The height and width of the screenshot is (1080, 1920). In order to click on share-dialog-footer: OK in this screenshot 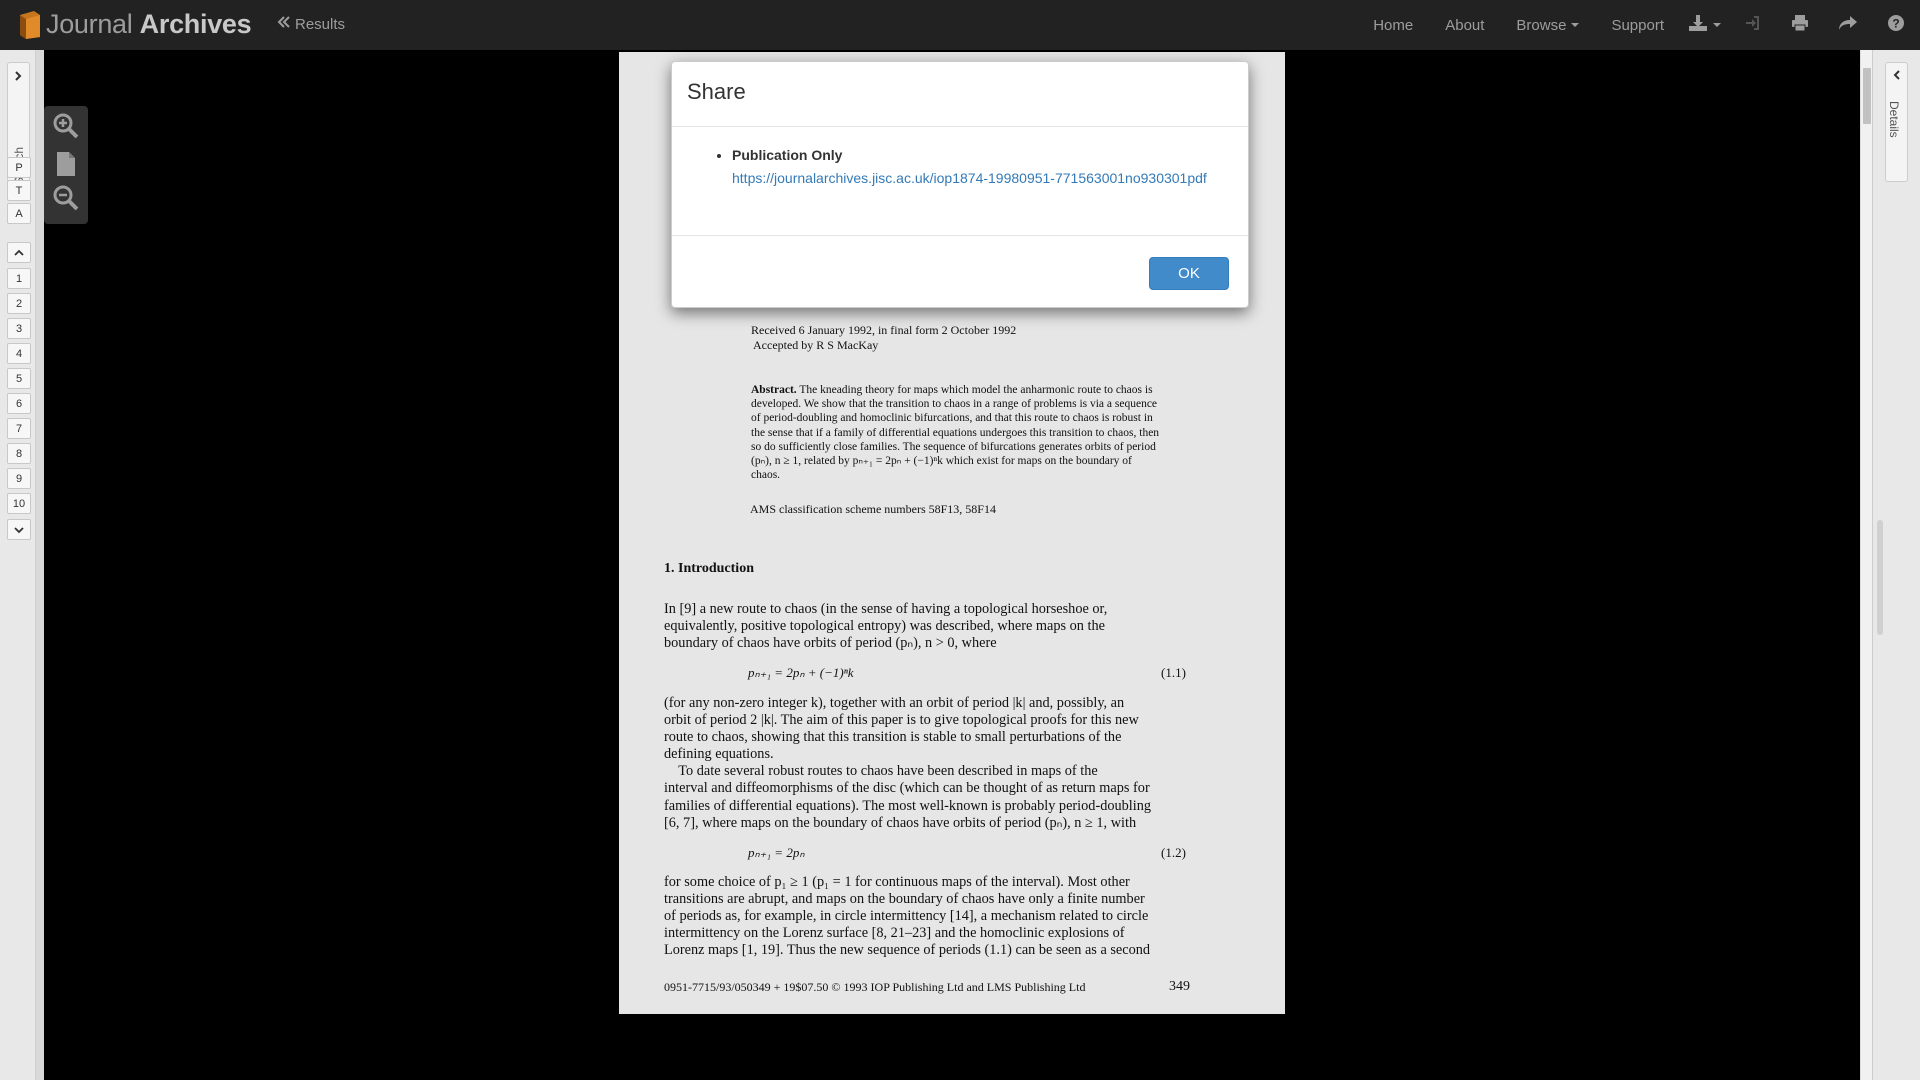, I will do `click(960, 272)`.